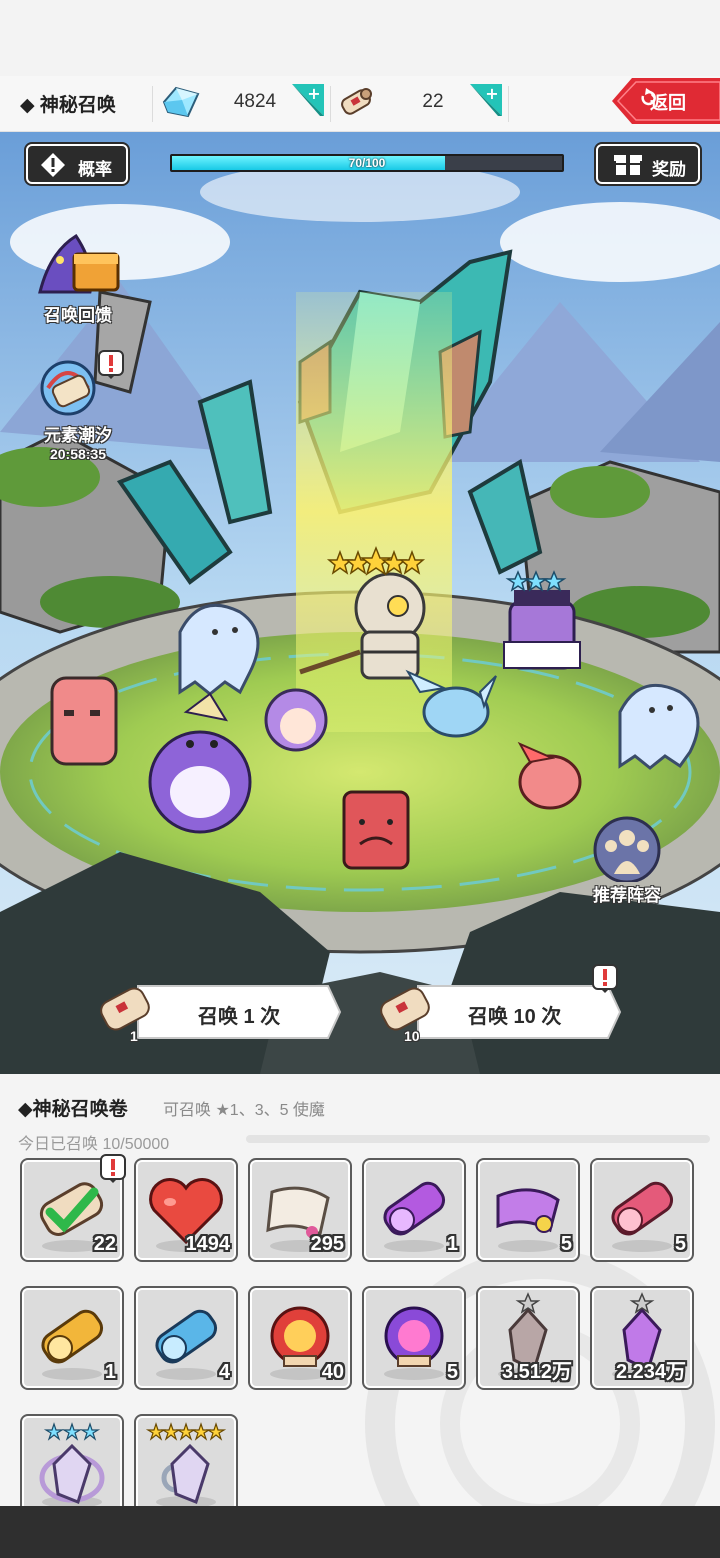 Image resolution: width=720 pixels, height=1558 pixels. I want to click on item-count: 2.234万, so click(650, 1372).